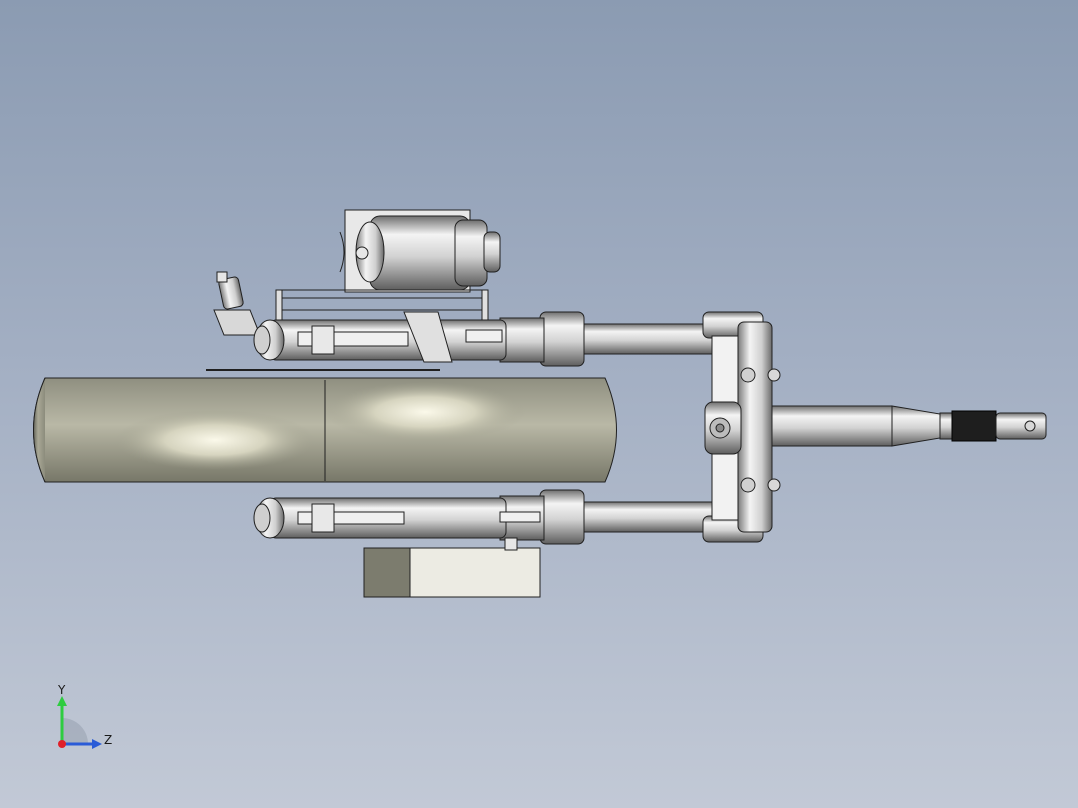  What do you see at coordinates (909, 426) in the screenshot?
I see `steerer-tube` at bounding box center [909, 426].